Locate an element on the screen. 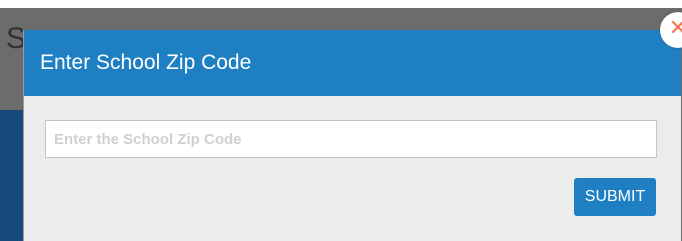 This screenshot has width=682, height=241. modal-title: Enter School Zip Code is located at coordinates (146, 62).